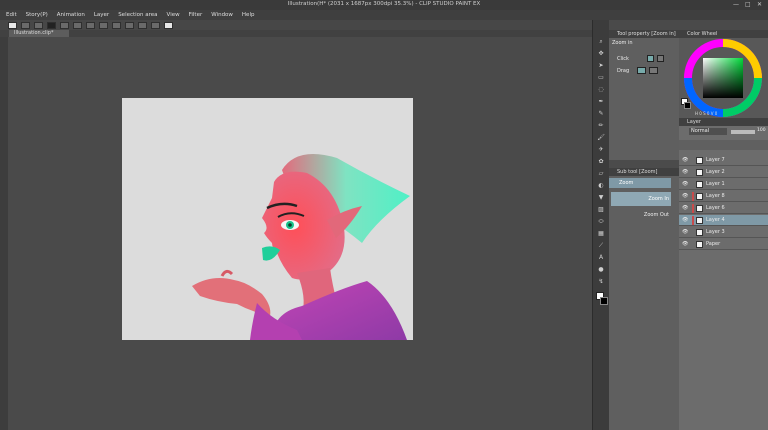  Describe the element at coordinates (601, 209) in the screenshot. I see `gradient-tool-icon: ▨` at that location.